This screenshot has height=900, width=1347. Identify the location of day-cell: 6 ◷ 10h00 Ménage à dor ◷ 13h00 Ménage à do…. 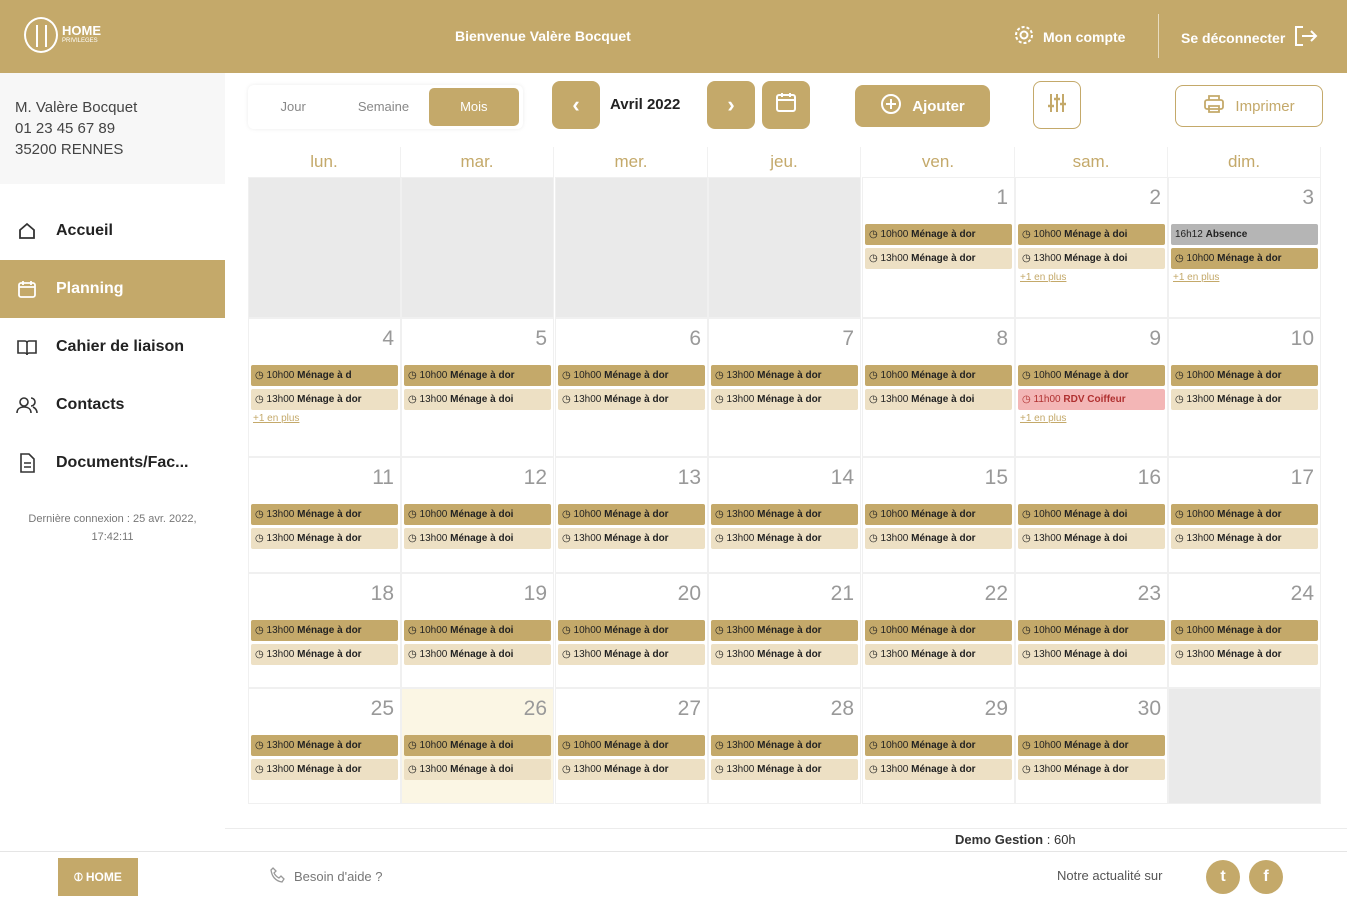
(631, 387).